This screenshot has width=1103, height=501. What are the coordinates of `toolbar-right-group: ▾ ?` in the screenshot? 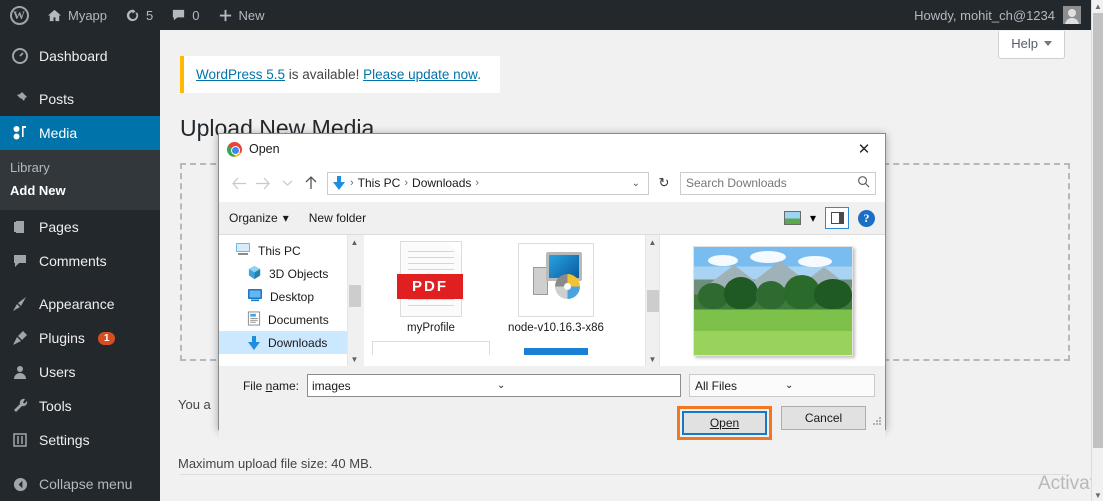 It's located at (829, 218).